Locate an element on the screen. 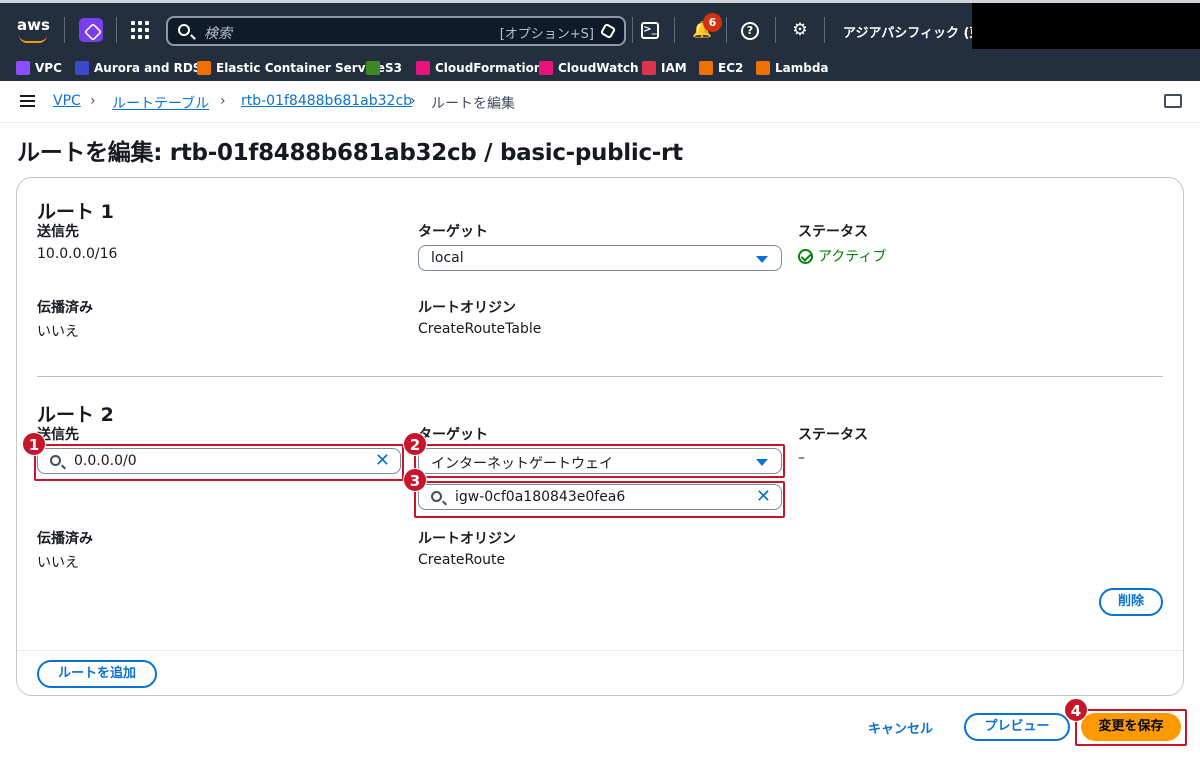  highlight-target is located at coordinates (599, 461).